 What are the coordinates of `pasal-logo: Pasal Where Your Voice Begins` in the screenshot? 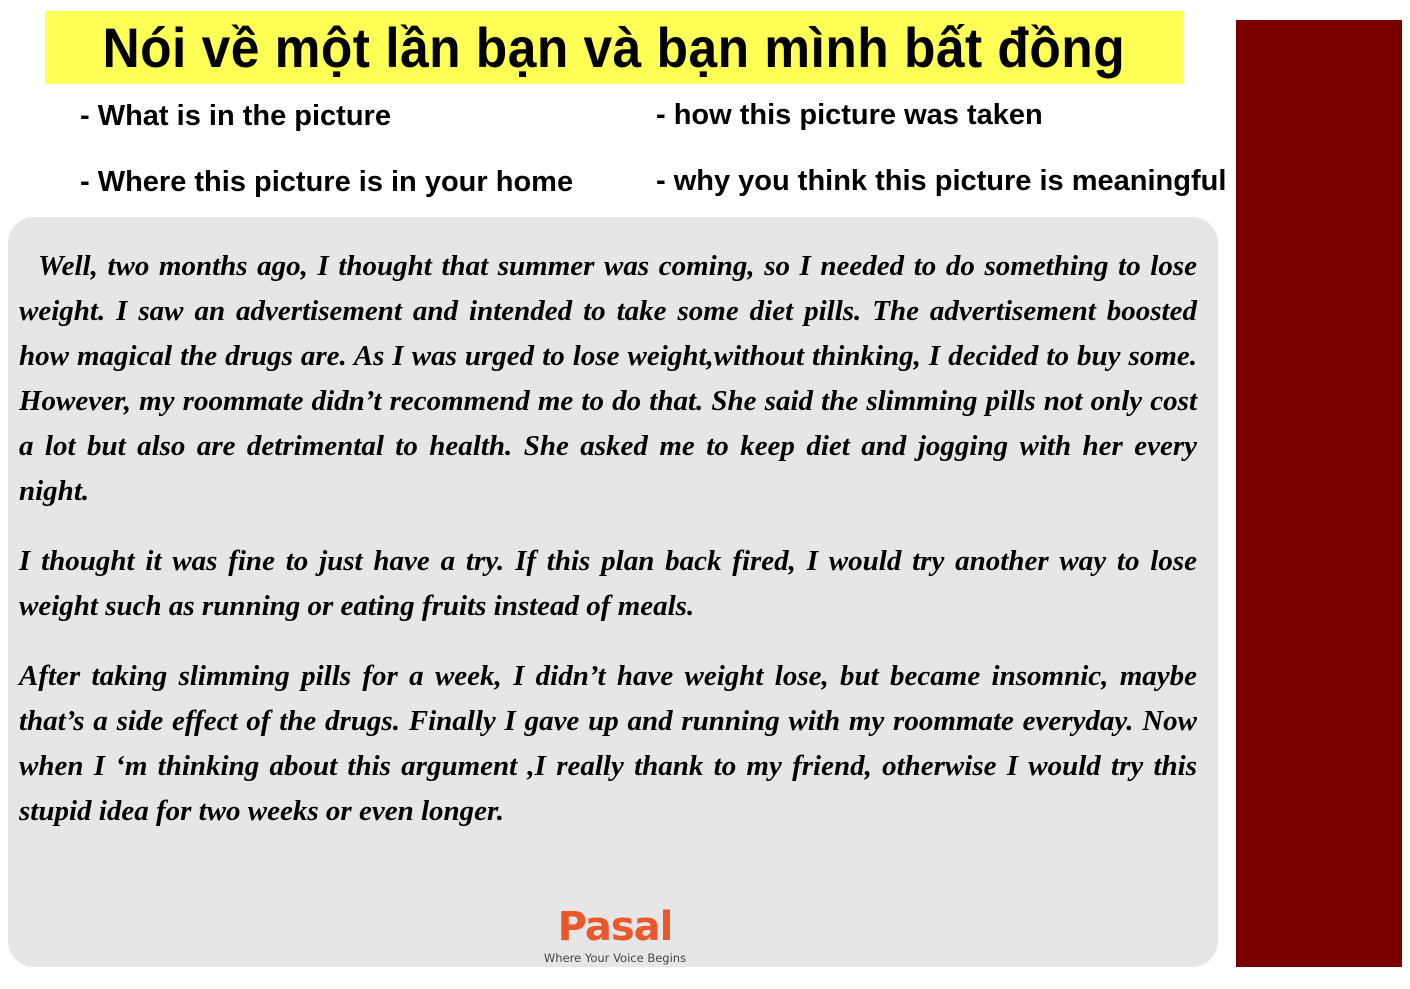 It's located at (615, 934).